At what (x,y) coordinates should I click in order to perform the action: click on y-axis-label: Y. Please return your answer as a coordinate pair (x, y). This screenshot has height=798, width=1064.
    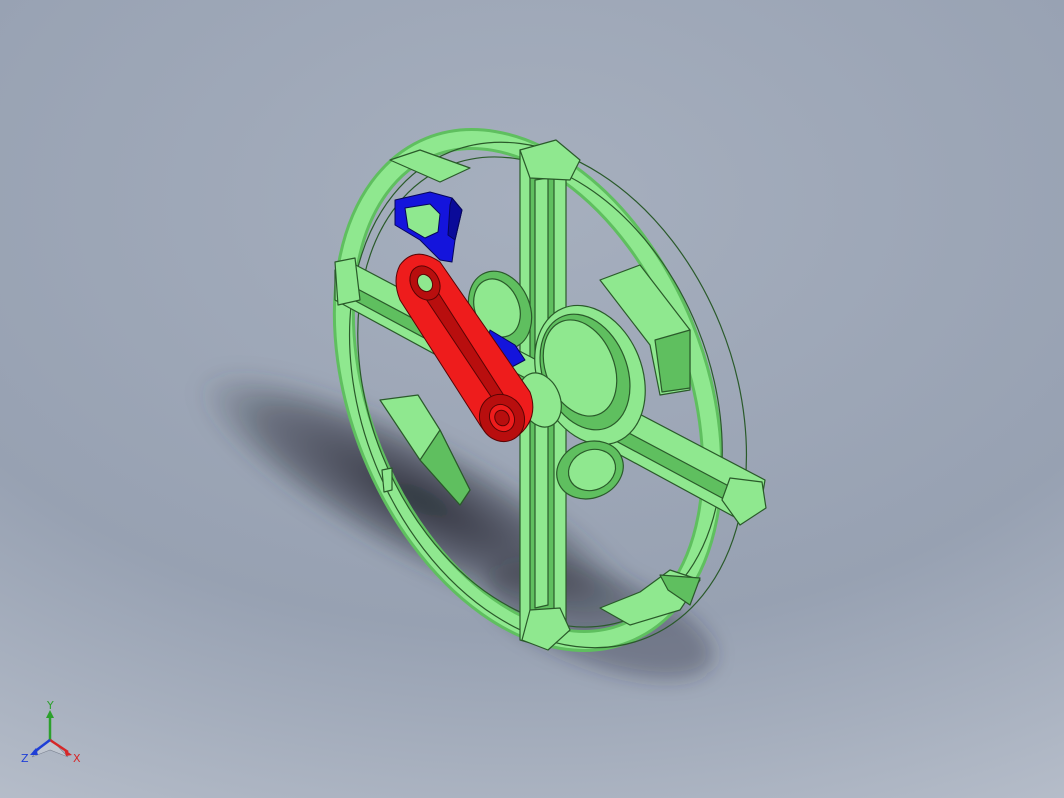
    Looking at the image, I should click on (50, 706).